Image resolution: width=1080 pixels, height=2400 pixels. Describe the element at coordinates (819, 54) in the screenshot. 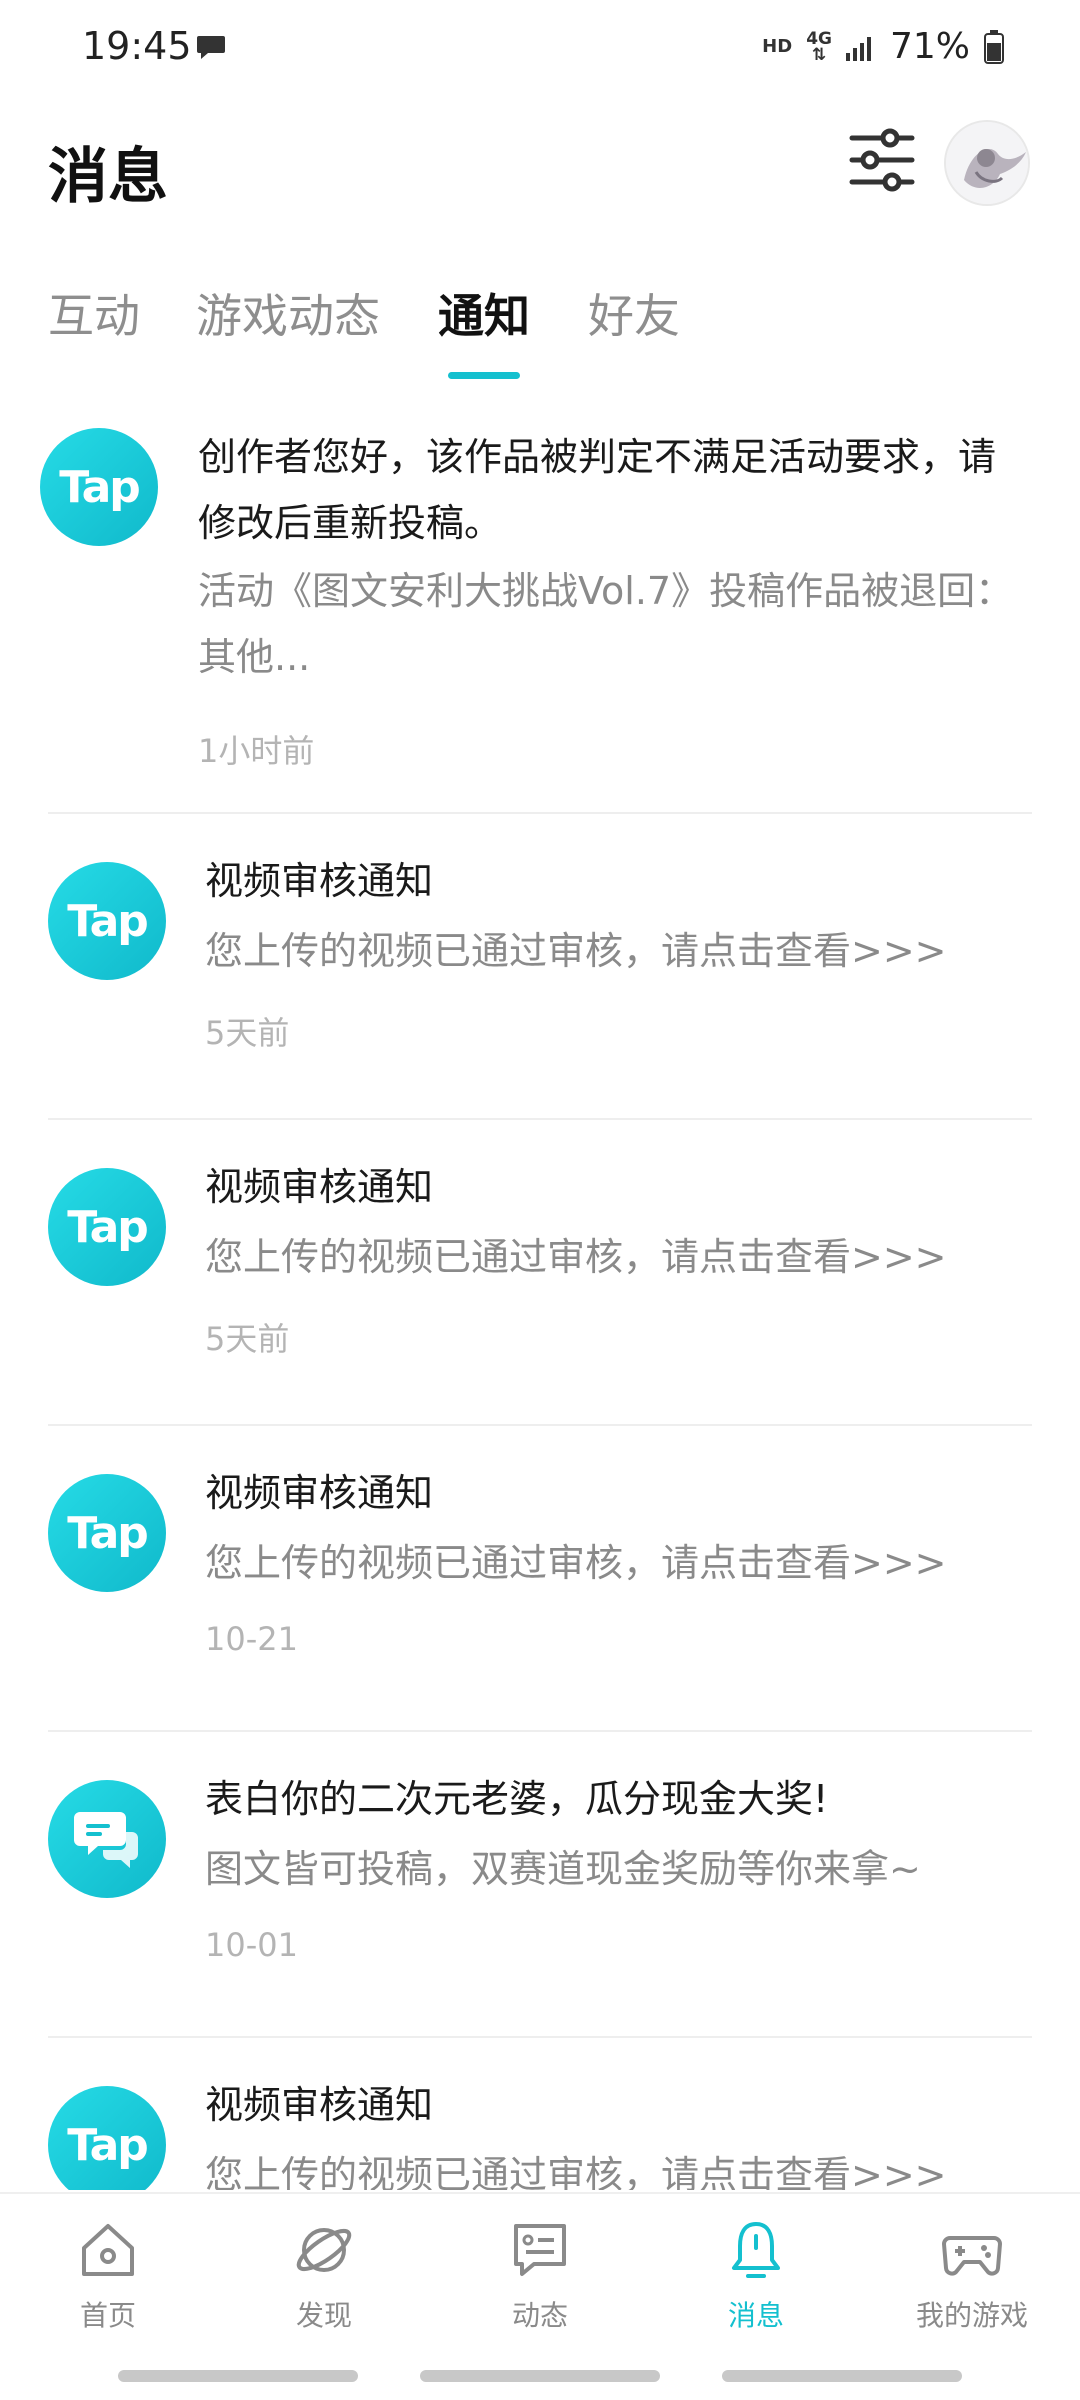

I see `data-arrows-icon: ⇅` at that location.